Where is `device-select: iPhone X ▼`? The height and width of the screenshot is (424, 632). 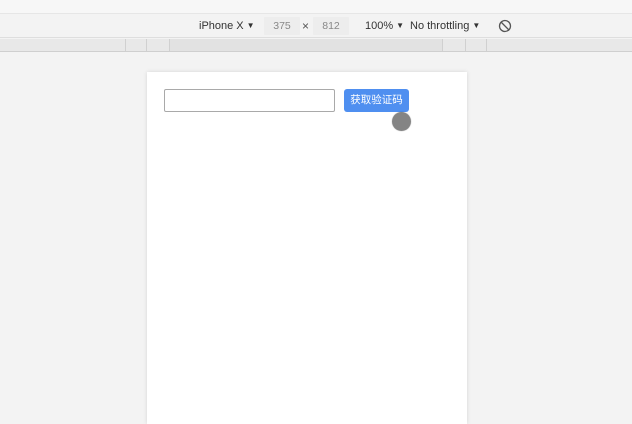 device-select: iPhone X ▼ is located at coordinates (227, 26).